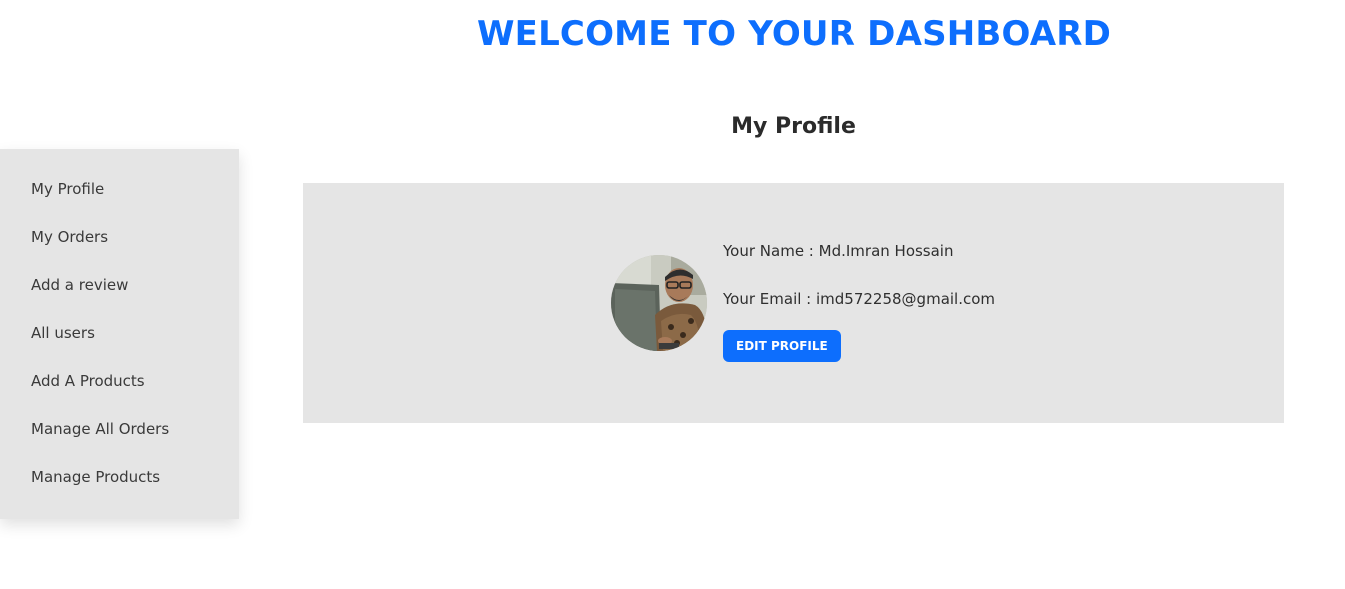 Image resolution: width=1345 pixels, height=589 pixels. What do you see at coordinates (119, 441) in the screenshot?
I see `sidebar-item-manage-all-orders: Manage All Orders` at bounding box center [119, 441].